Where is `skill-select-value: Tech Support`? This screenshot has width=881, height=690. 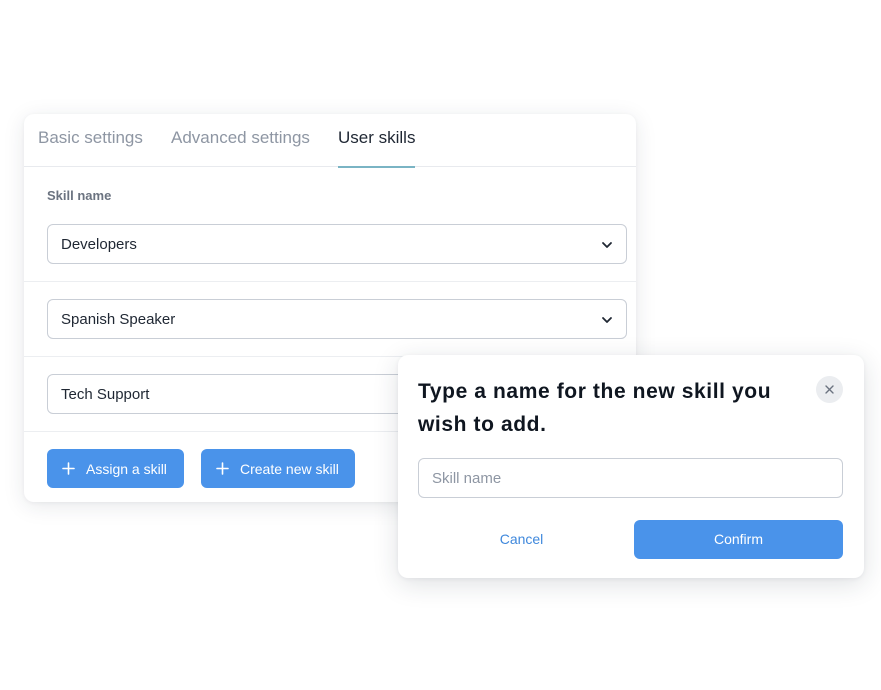 skill-select-value: Tech Support is located at coordinates (105, 394).